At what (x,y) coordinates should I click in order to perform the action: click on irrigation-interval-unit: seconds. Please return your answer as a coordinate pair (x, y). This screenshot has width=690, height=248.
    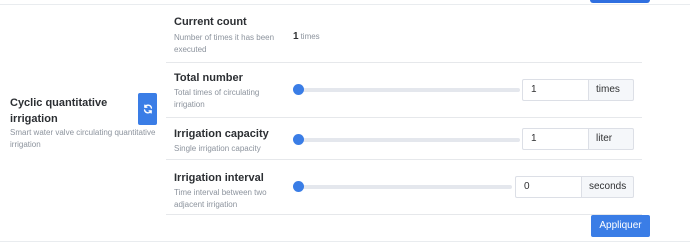
    Looking at the image, I should click on (608, 187).